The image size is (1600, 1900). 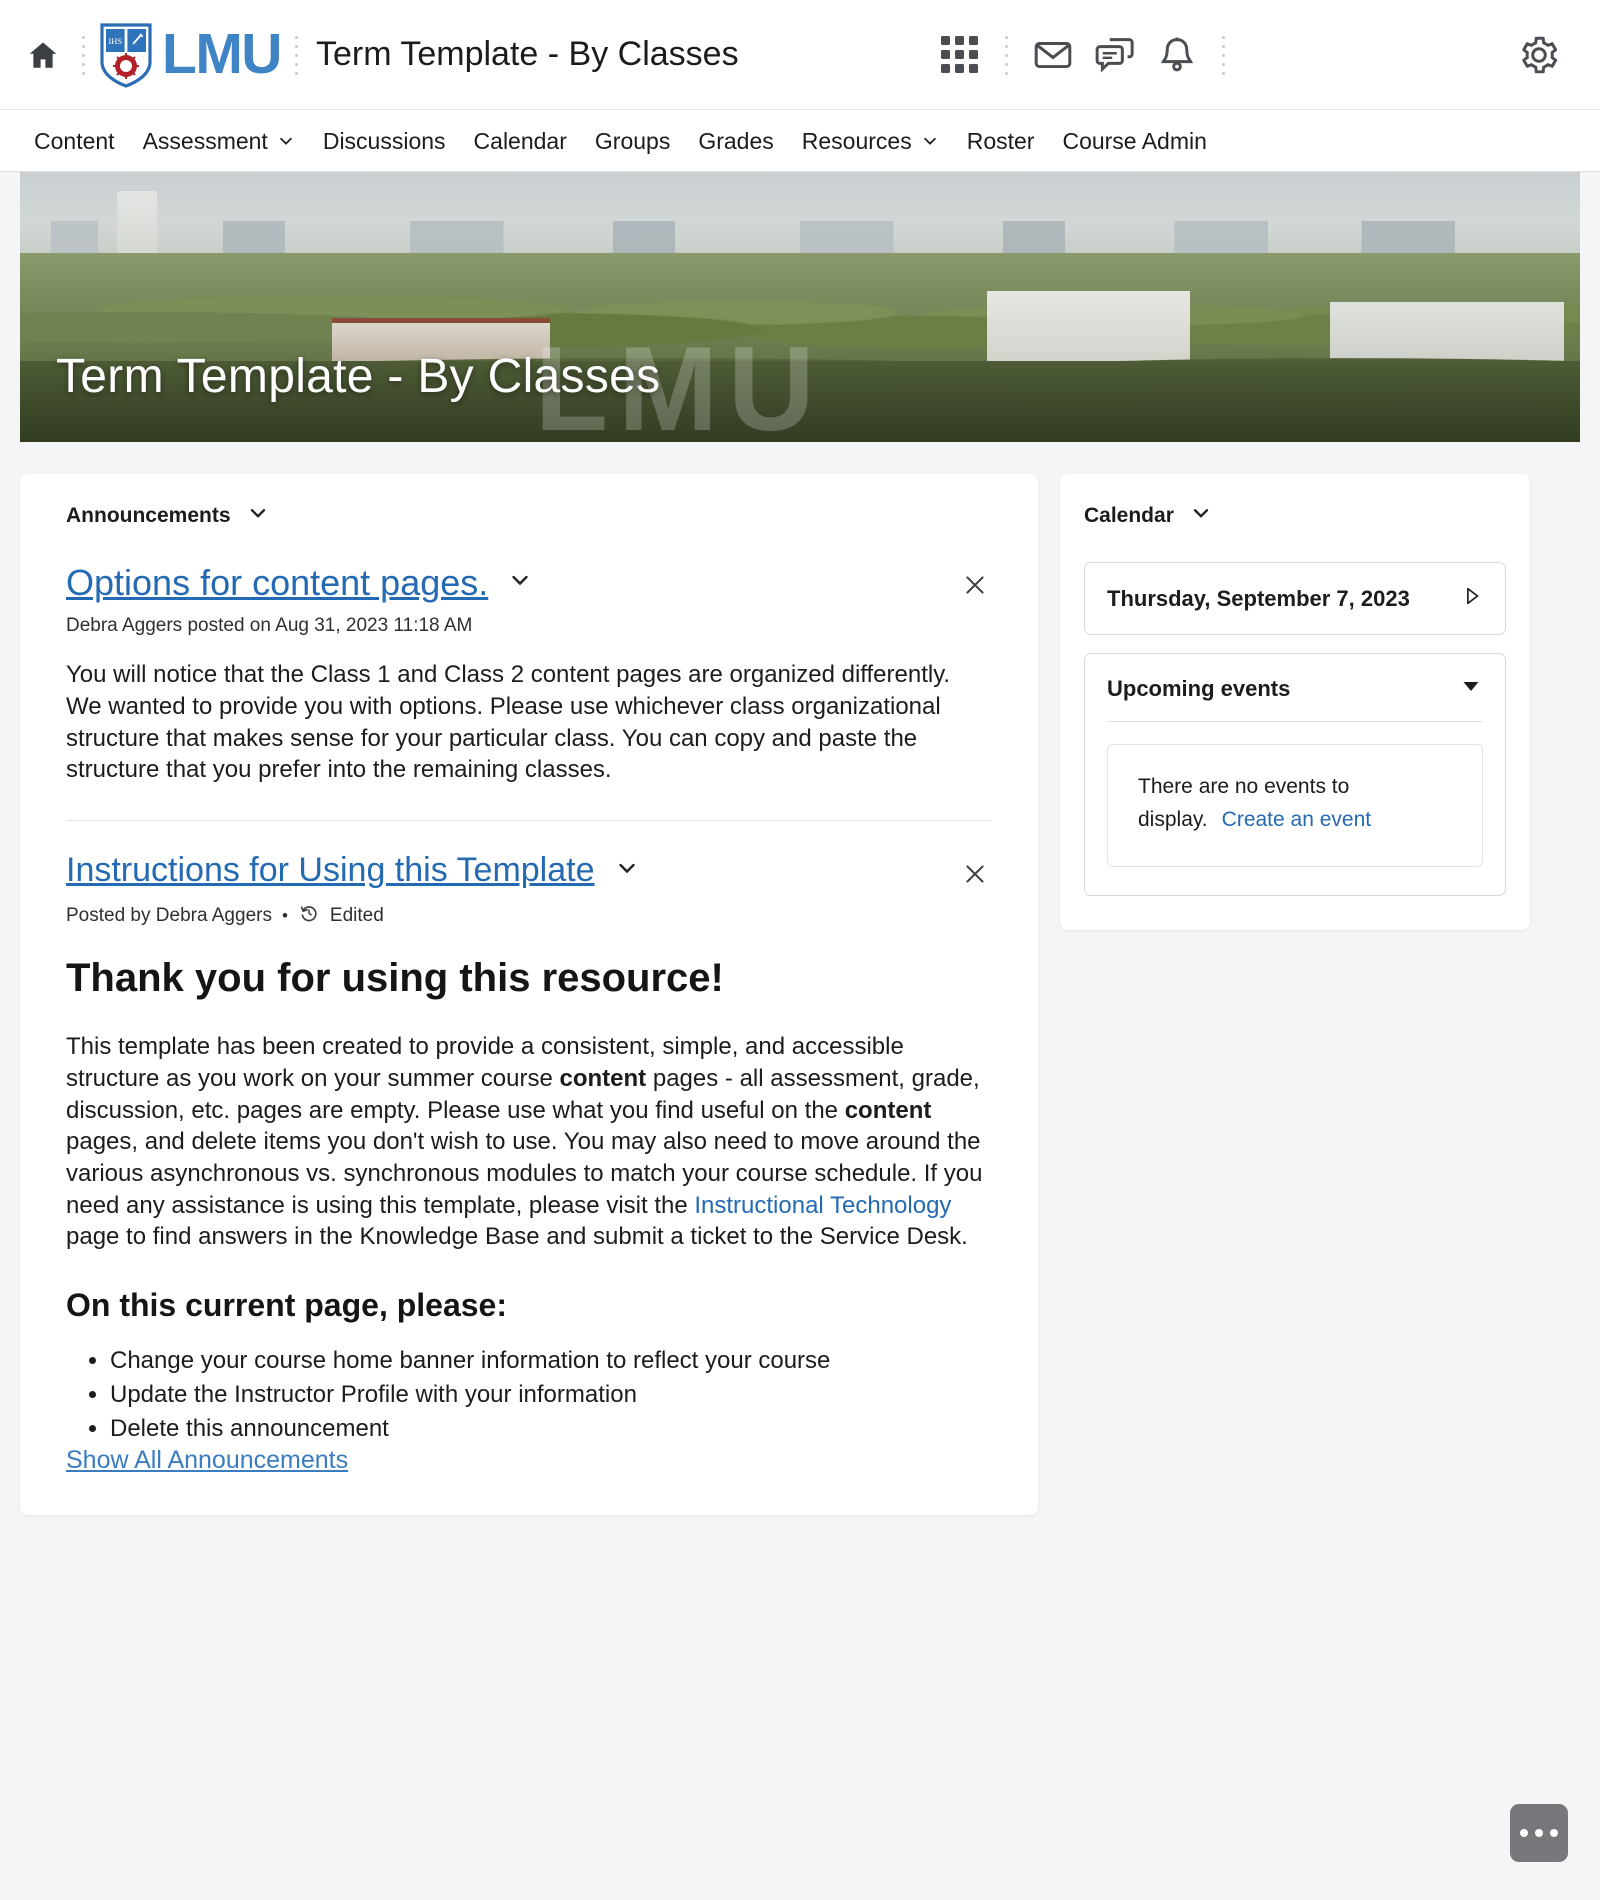 I want to click on lmu-wordmark: LMU, so click(x=222, y=54).